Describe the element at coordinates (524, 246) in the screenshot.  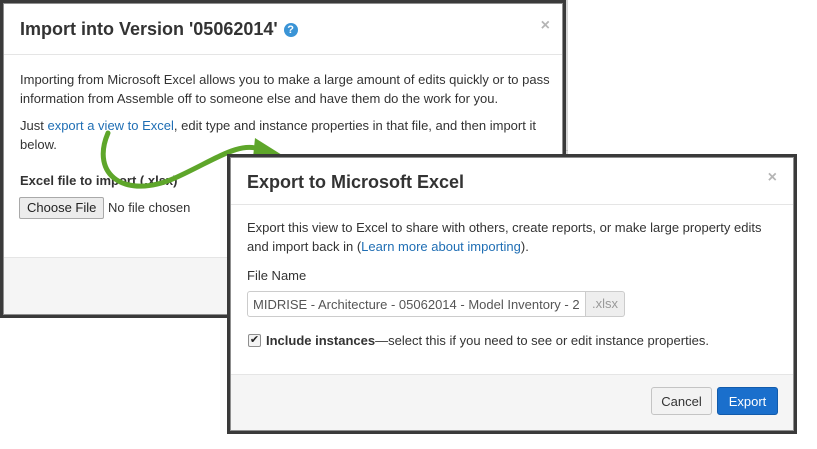
I see `export-description-suffix: ).` at that location.